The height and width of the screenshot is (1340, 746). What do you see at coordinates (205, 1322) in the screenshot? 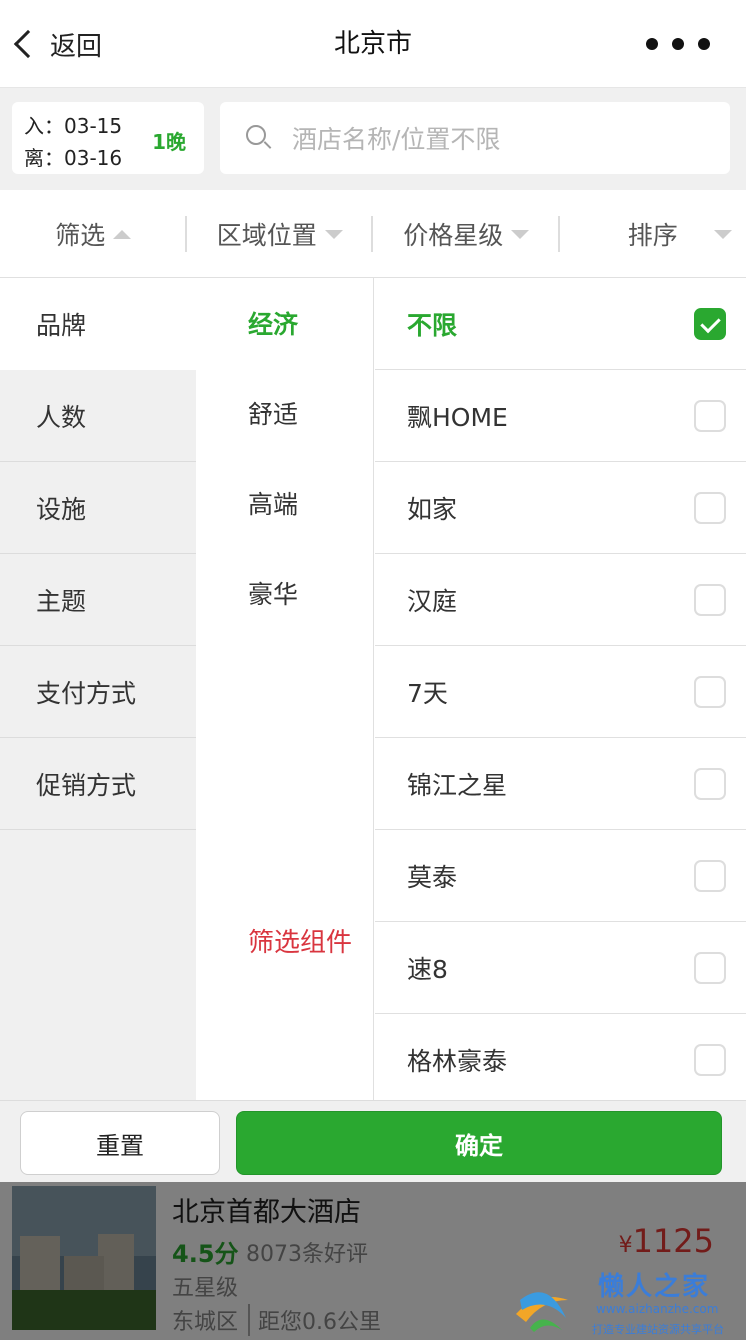
I see `hotel-district: 东城区` at bounding box center [205, 1322].